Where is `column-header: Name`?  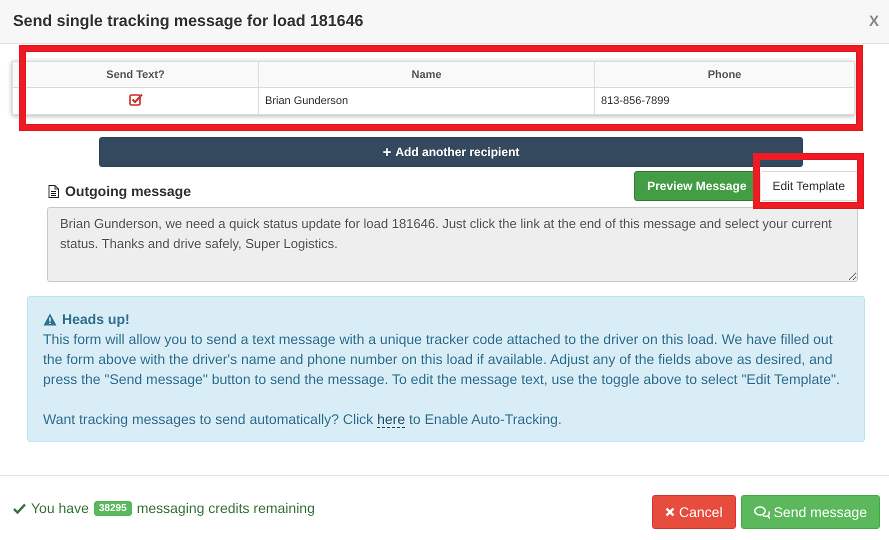 column-header: Name is located at coordinates (426, 75).